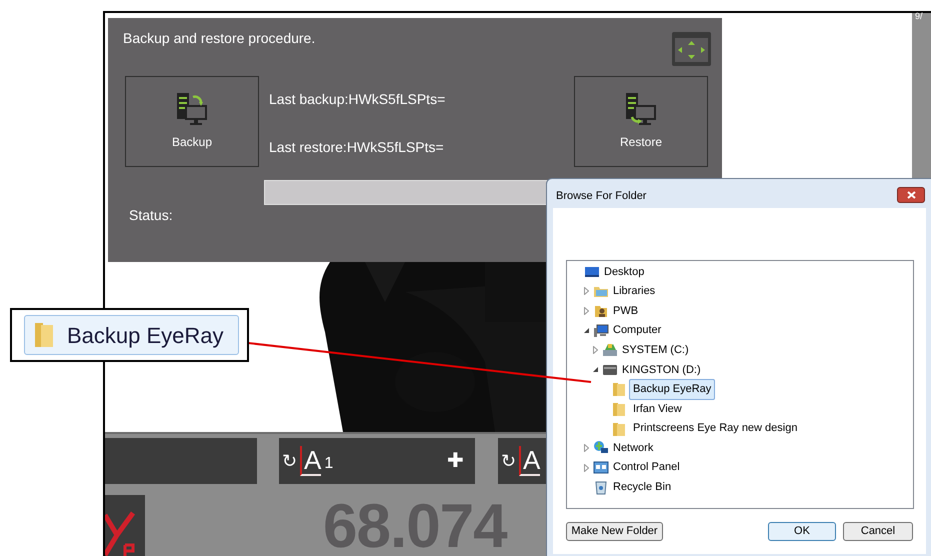 The image size is (931, 556). I want to click on close-button, so click(911, 195).